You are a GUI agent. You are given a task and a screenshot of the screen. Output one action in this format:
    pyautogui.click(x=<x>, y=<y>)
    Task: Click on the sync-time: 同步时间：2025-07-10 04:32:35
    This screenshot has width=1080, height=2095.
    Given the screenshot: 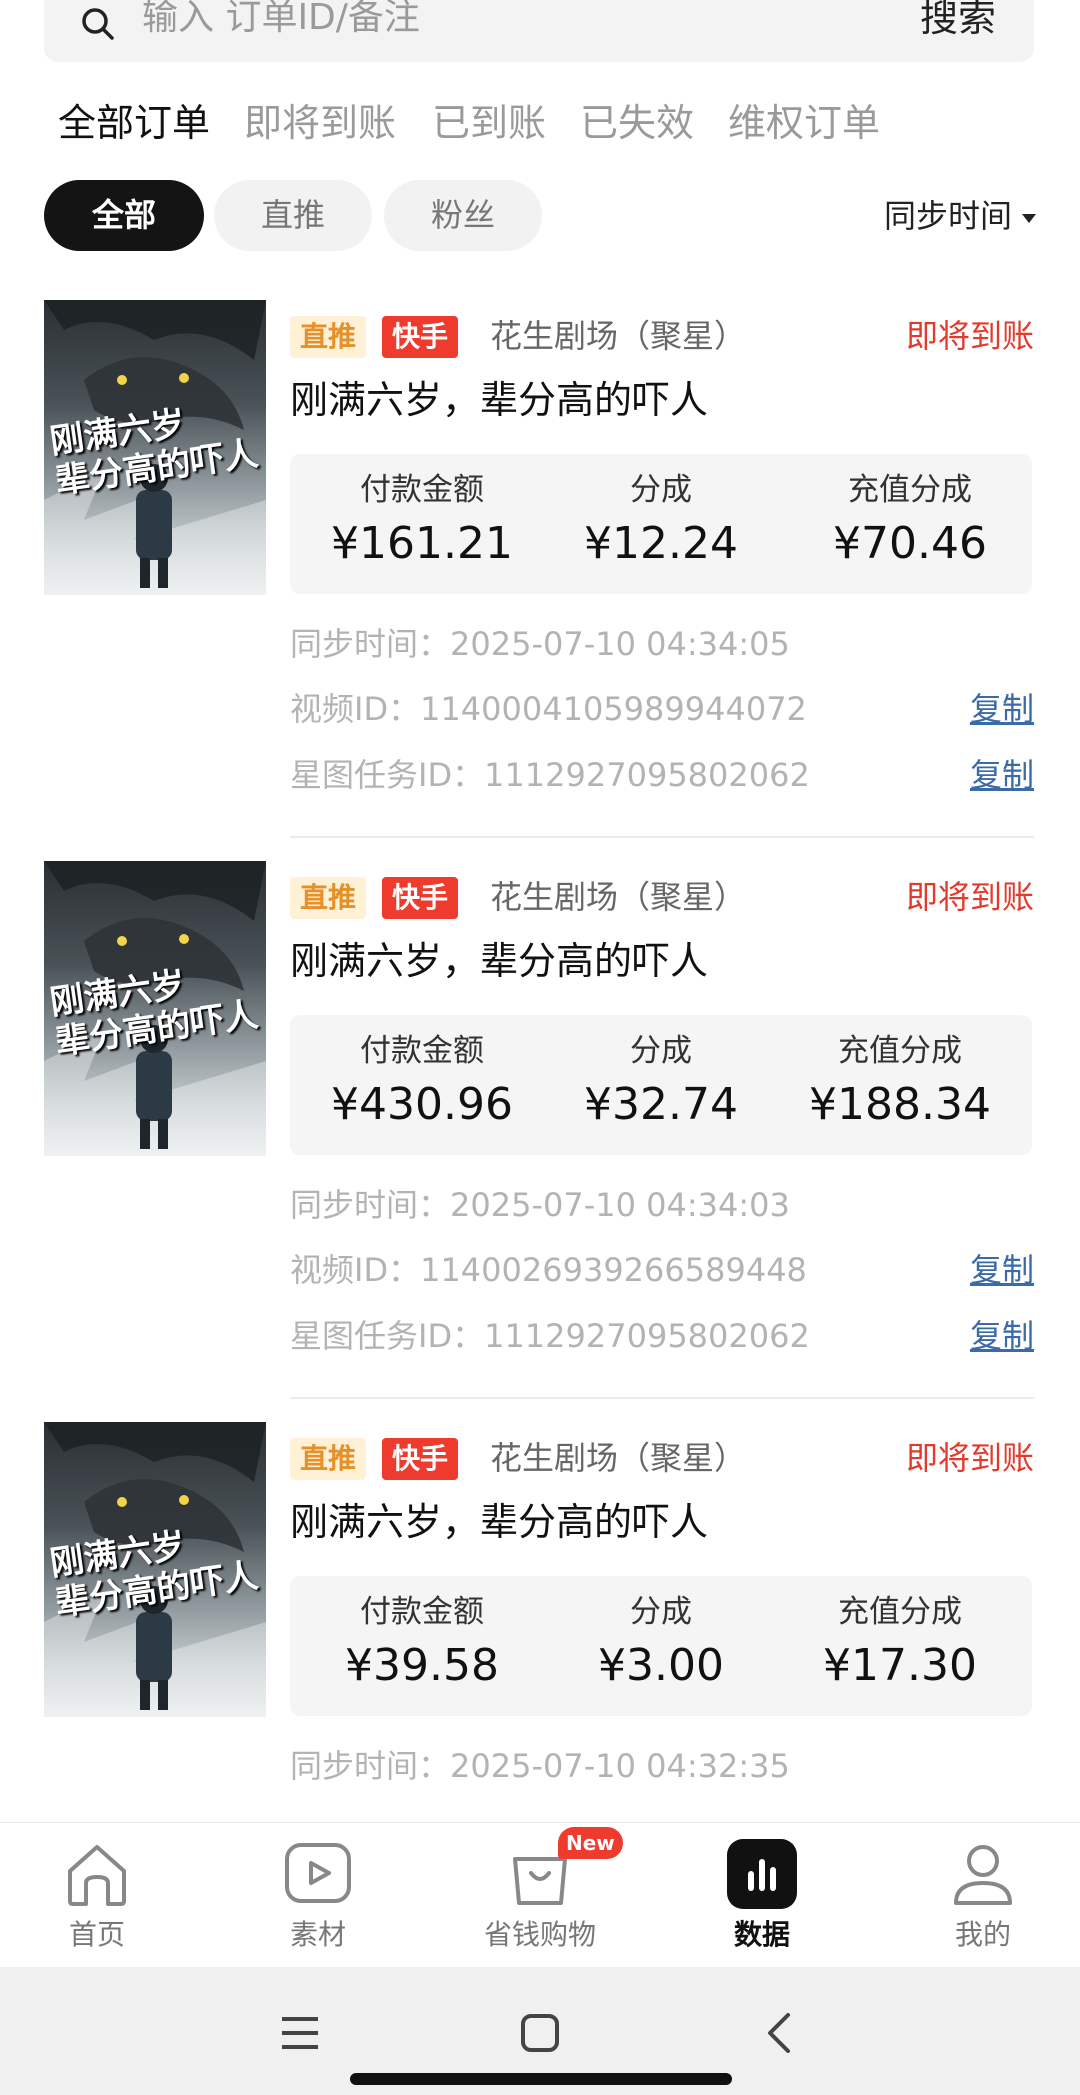 What is the action you would take?
    pyautogui.click(x=540, y=1766)
    